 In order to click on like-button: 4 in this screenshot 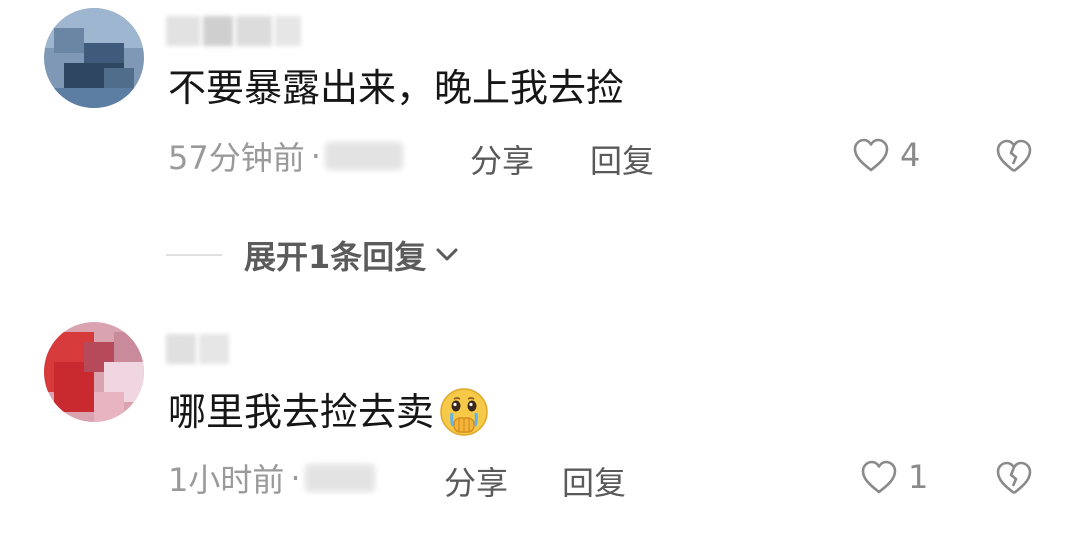, I will do `click(886, 155)`.